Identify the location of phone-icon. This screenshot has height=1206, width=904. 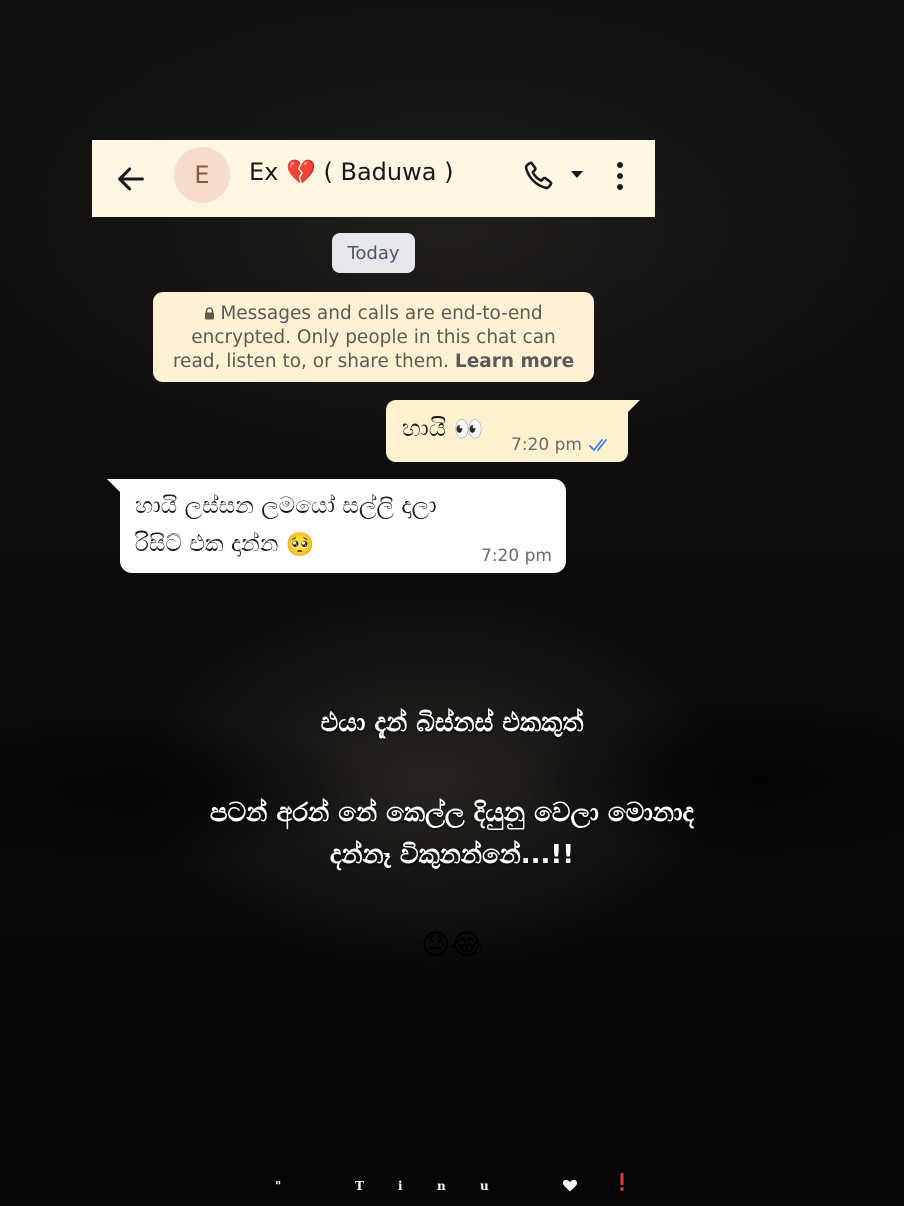
(539, 175).